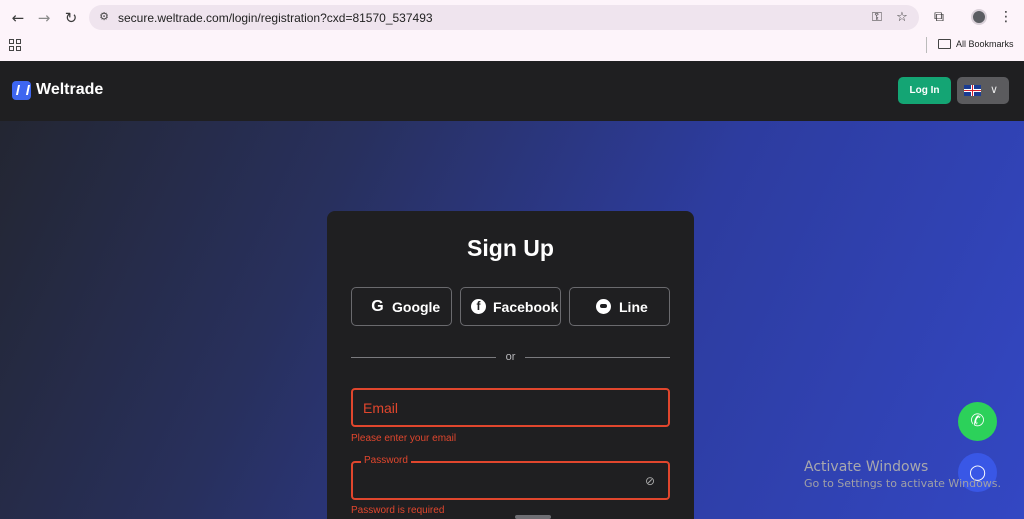 The height and width of the screenshot is (519, 1024). What do you see at coordinates (21, 90) in the screenshot?
I see `weltrade-logo-icon` at bounding box center [21, 90].